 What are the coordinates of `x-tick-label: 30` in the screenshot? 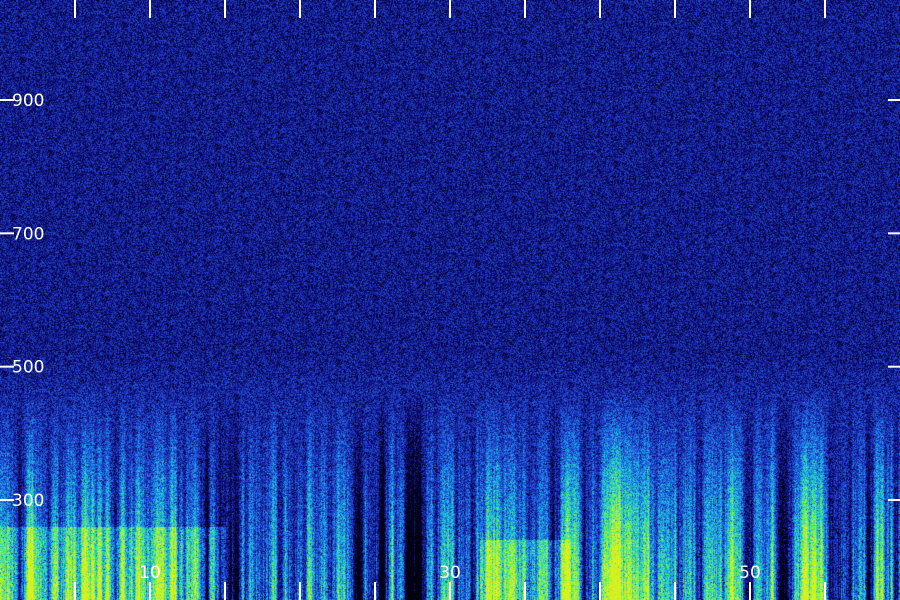 It's located at (450, 573).